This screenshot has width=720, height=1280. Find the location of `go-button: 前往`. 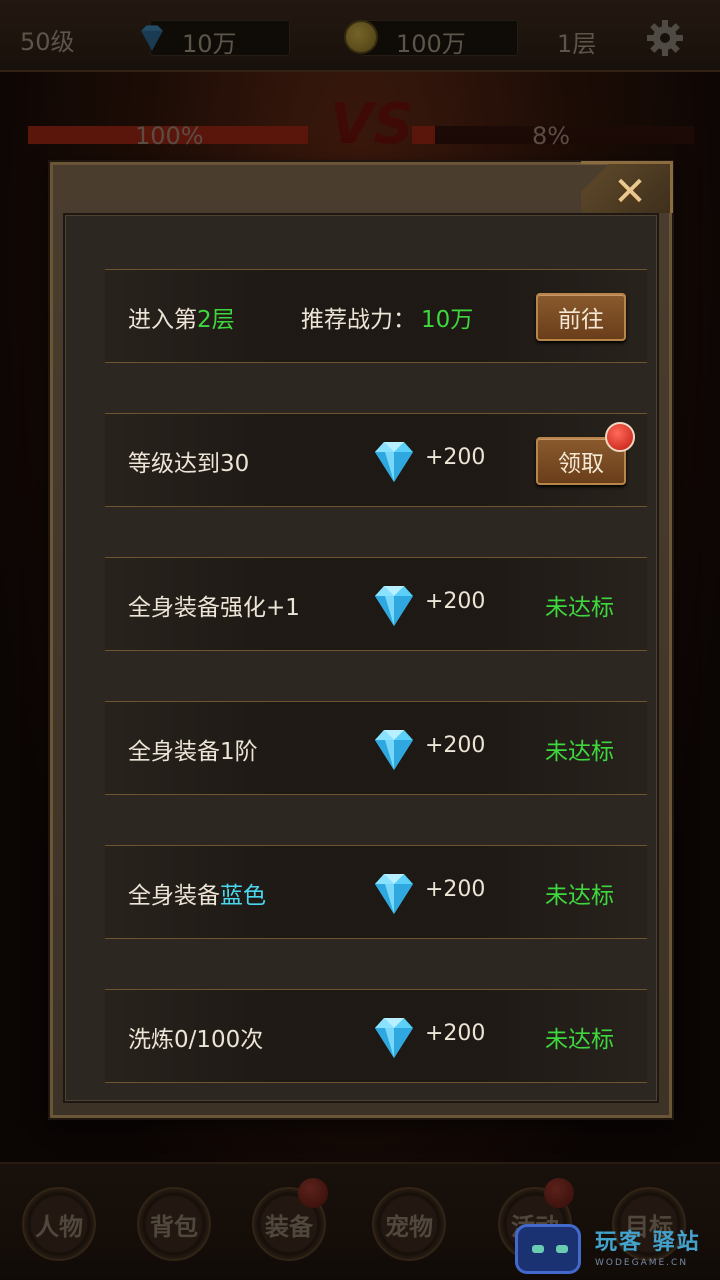

go-button: 前往 is located at coordinates (581, 317).